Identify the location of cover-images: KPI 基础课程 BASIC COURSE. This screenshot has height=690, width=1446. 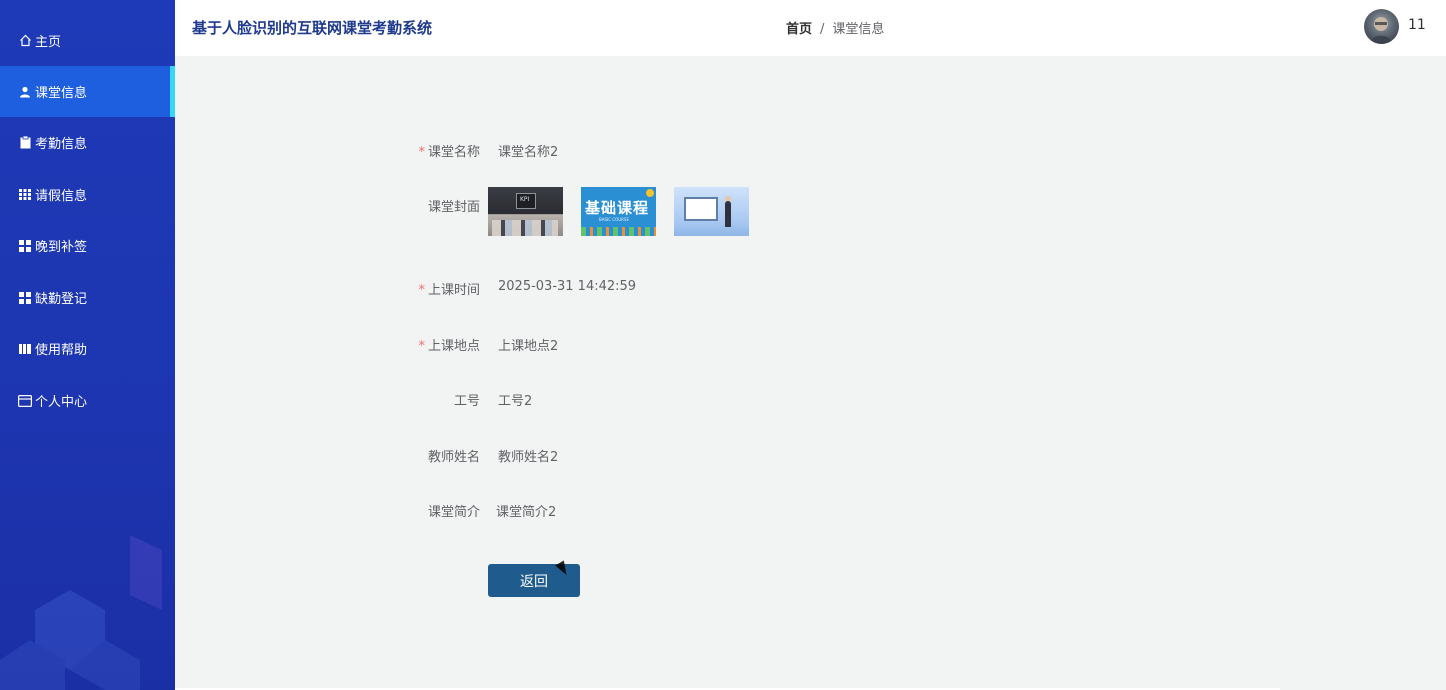
(618, 211).